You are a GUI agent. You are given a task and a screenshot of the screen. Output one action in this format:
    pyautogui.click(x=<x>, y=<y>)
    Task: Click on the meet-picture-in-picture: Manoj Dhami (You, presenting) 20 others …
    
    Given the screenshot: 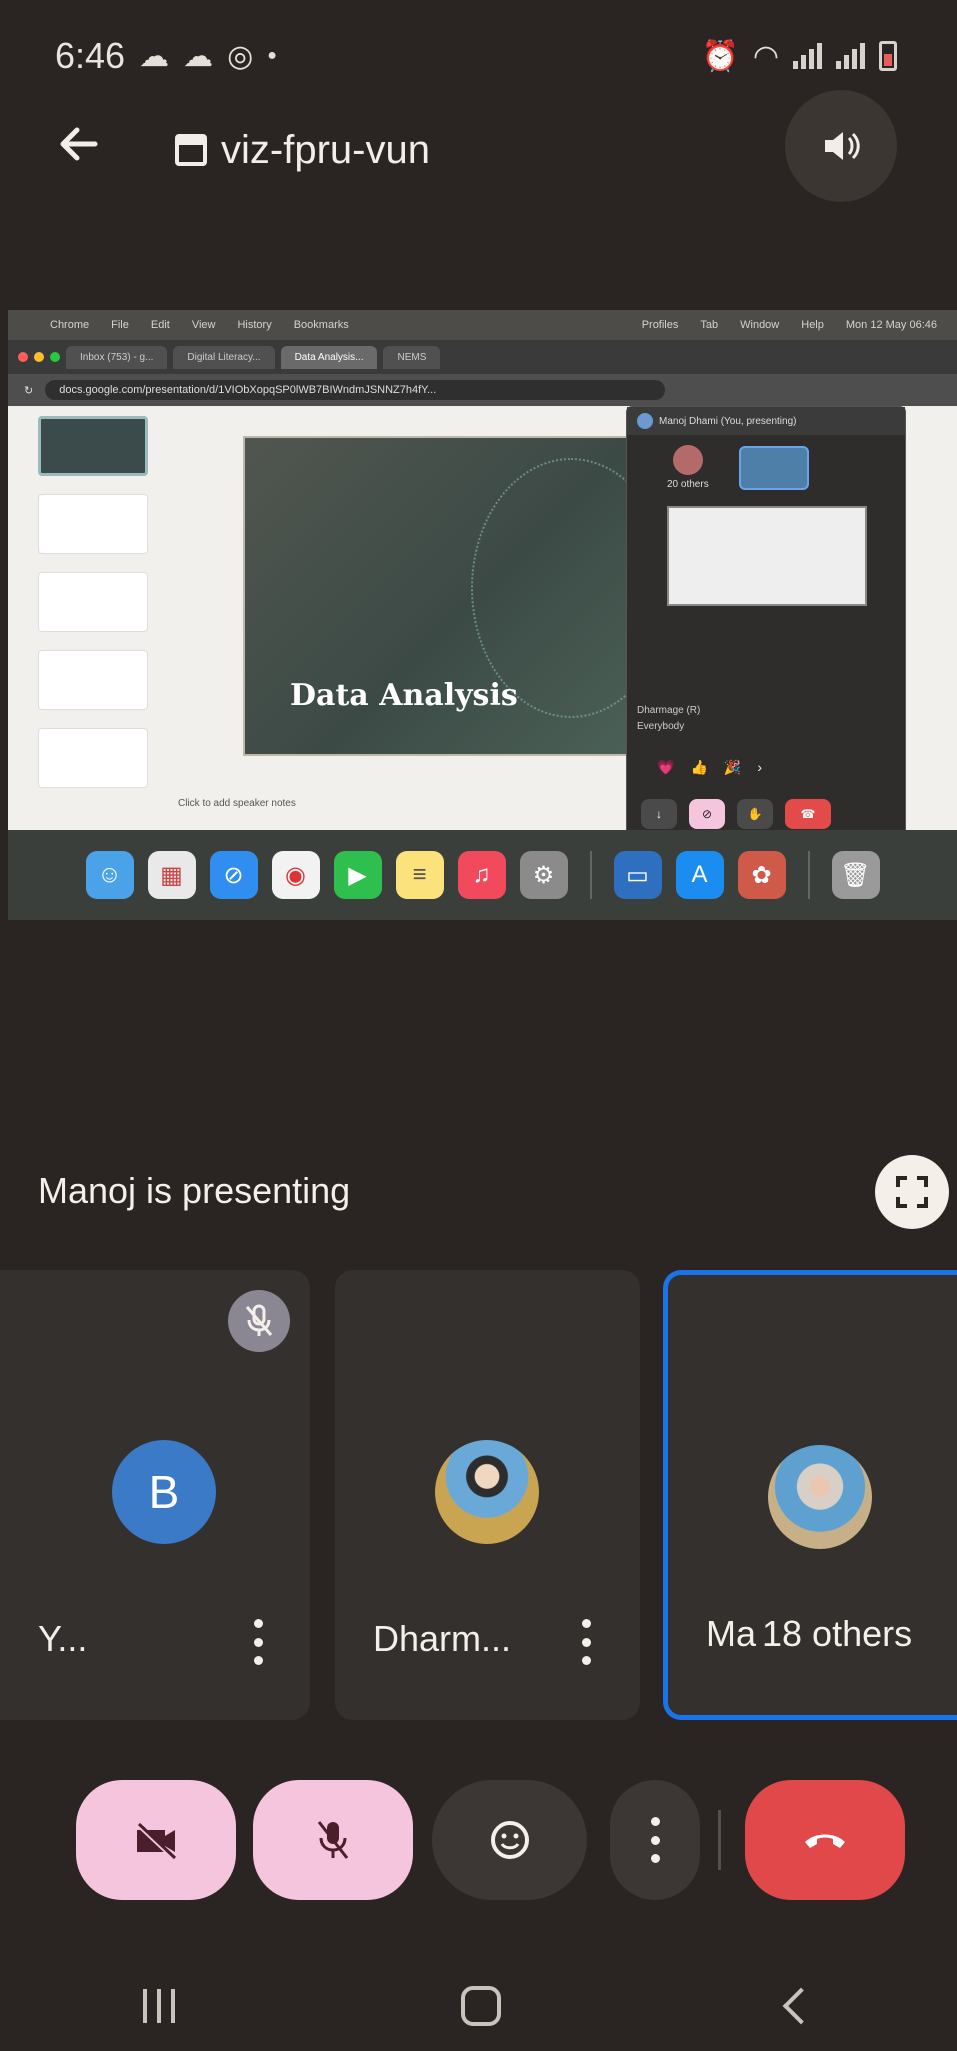 What is the action you would take?
    pyautogui.click(x=766, y=622)
    